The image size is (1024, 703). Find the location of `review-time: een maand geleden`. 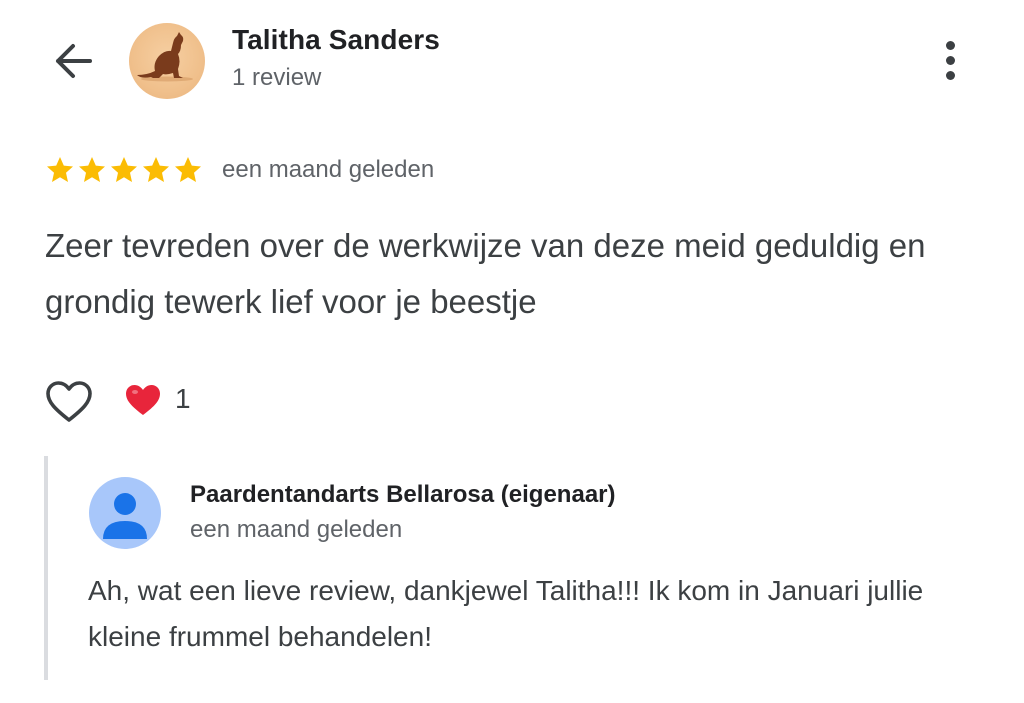

review-time: een maand geleden is located at coordinates (328, 169).